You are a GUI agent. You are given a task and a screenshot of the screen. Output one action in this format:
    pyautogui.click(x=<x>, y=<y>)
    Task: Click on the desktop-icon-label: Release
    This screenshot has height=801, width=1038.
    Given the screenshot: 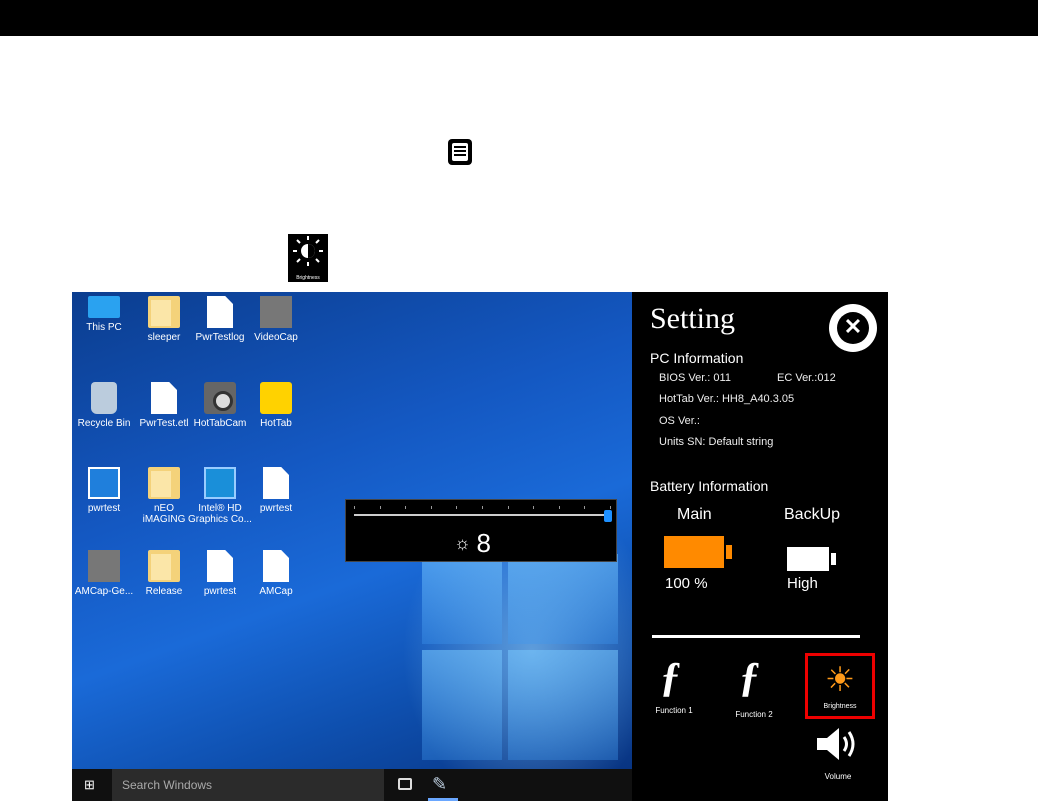 What is the action you would take?
    pyautogui.click(x=164, y=591)
    